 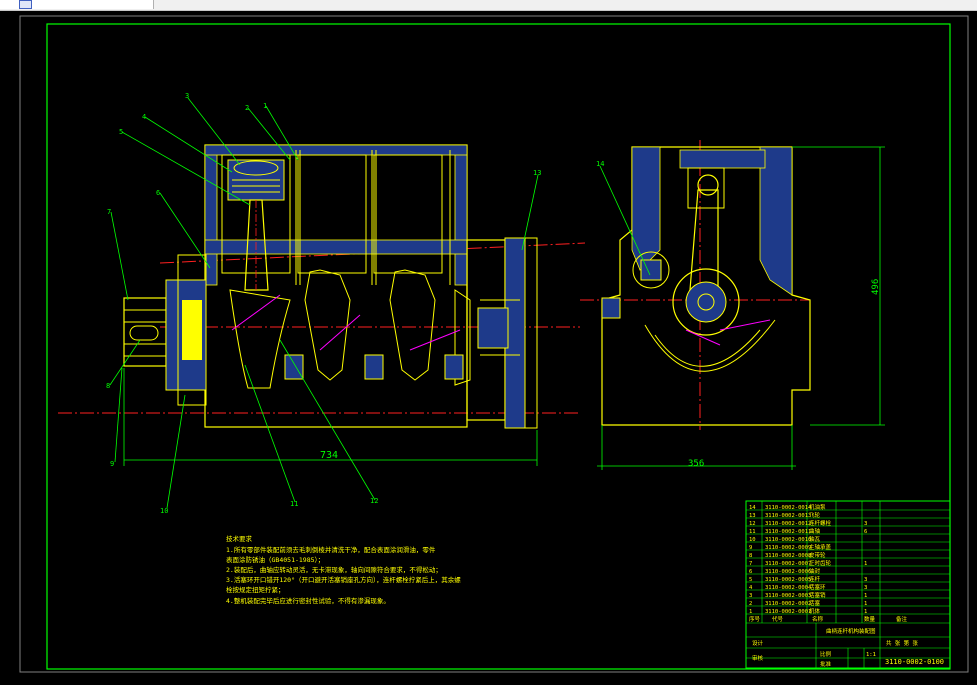 What do you see at coordinates (265, 106) in the screenshot?
I see `callout-1: 1` at bounding box center [265, 106].